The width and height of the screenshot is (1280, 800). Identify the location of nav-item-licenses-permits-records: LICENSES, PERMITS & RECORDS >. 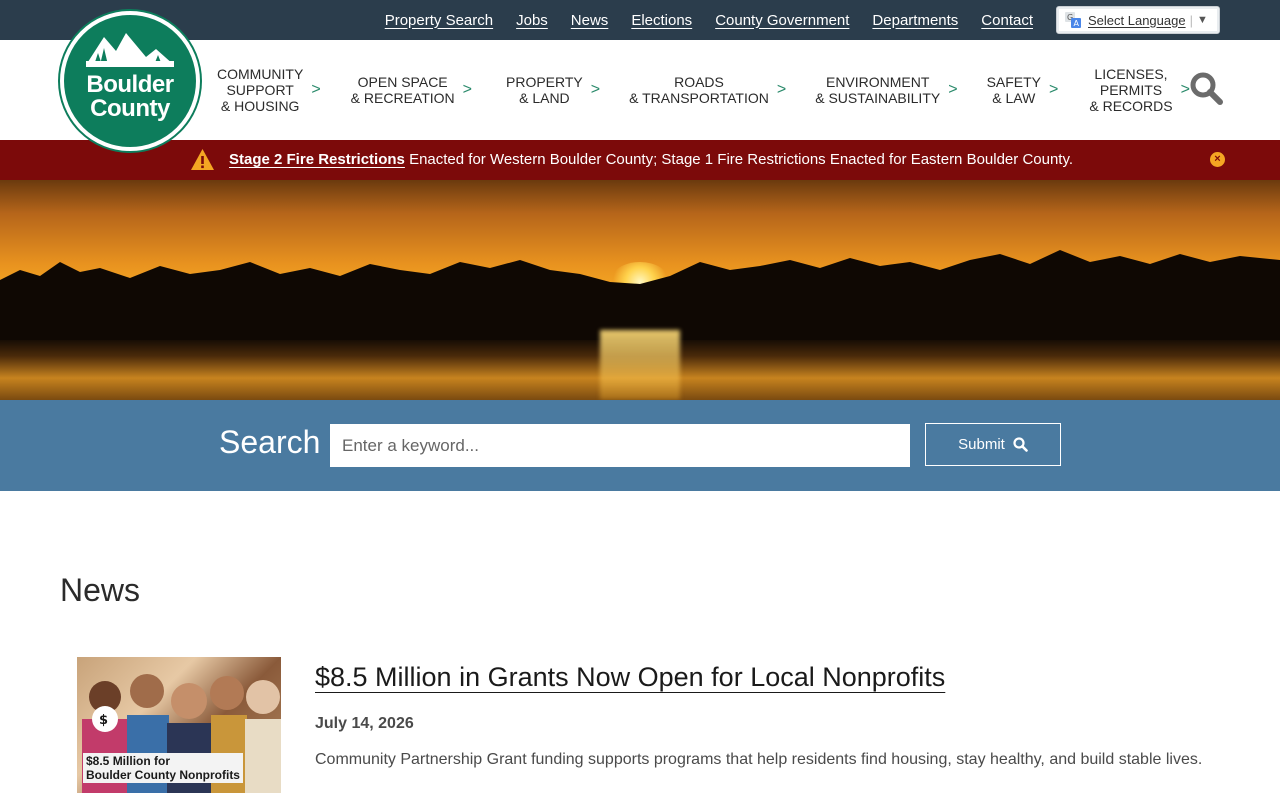
(1139, 90).